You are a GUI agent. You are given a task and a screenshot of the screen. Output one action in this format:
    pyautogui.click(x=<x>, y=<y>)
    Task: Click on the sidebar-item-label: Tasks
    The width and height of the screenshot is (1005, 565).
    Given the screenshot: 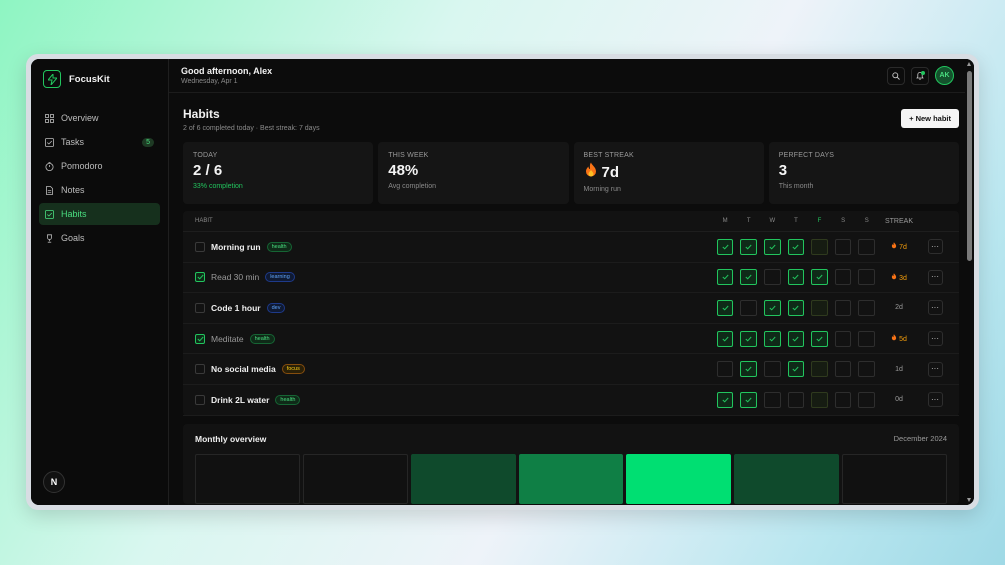 What is the action you would take?
    pyautogui.click(x=73, y=142)
    